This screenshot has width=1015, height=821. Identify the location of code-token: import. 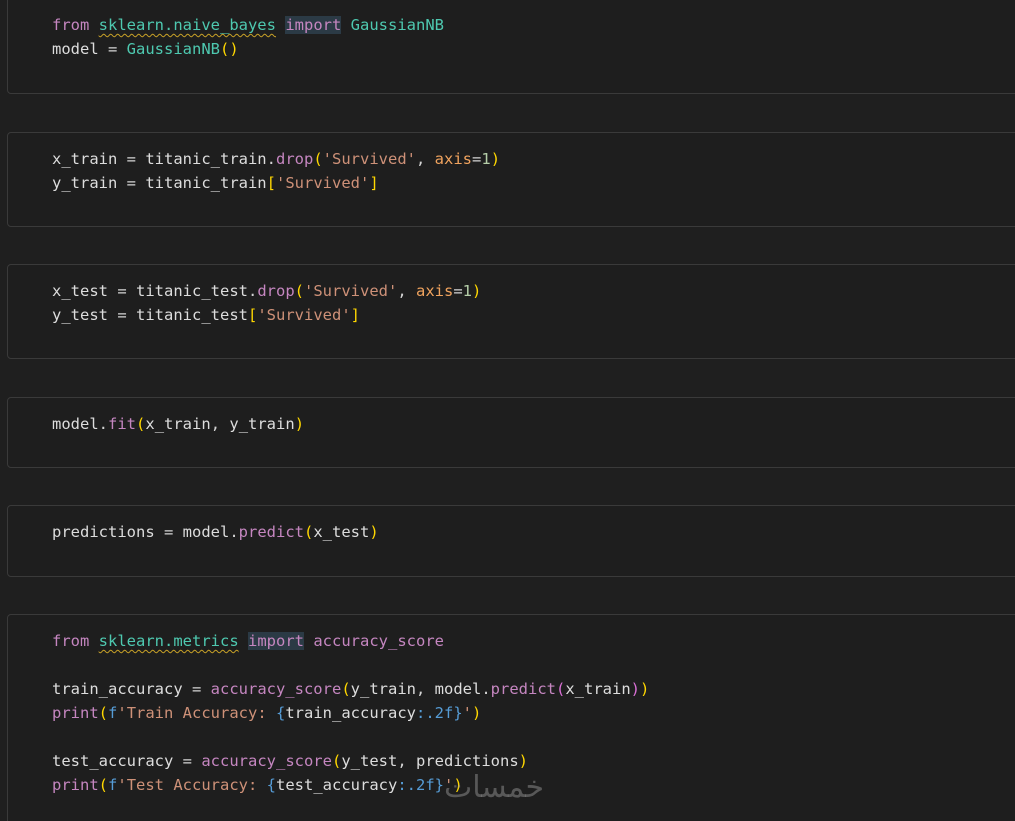
(313, 25).